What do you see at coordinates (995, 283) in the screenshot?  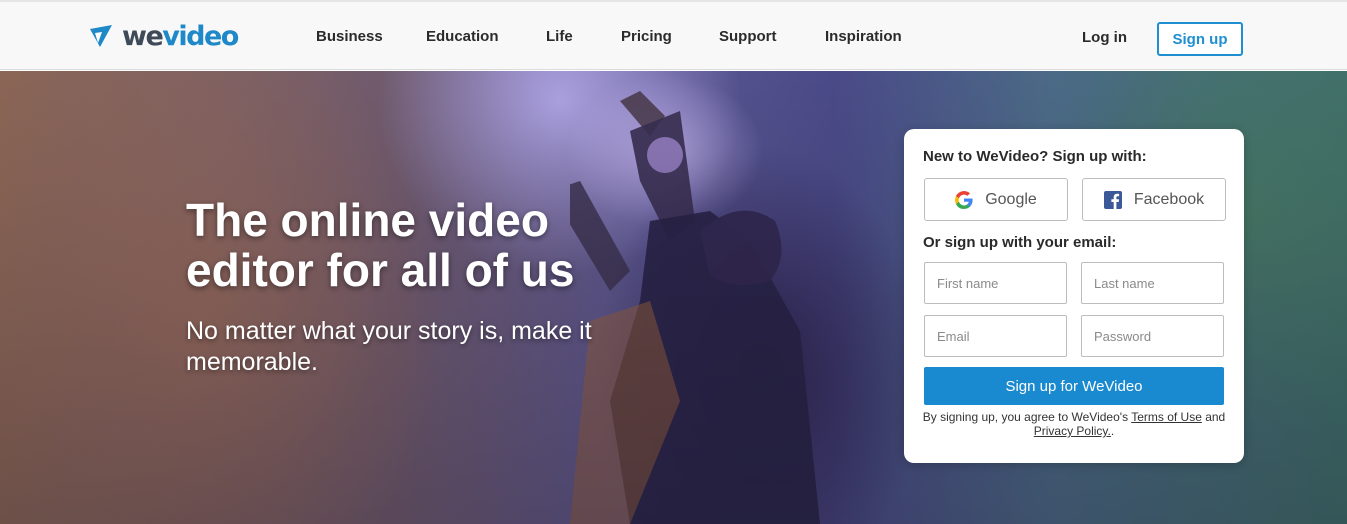 I see `first-name-field` at bounding box center [995, 283].